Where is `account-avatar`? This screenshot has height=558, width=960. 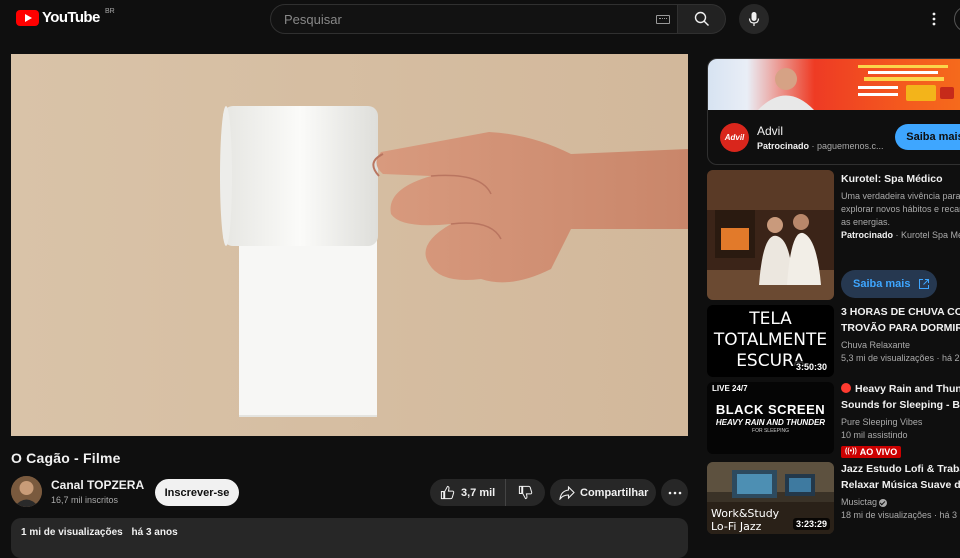 account-avatar is located at coordinates (957, 19).